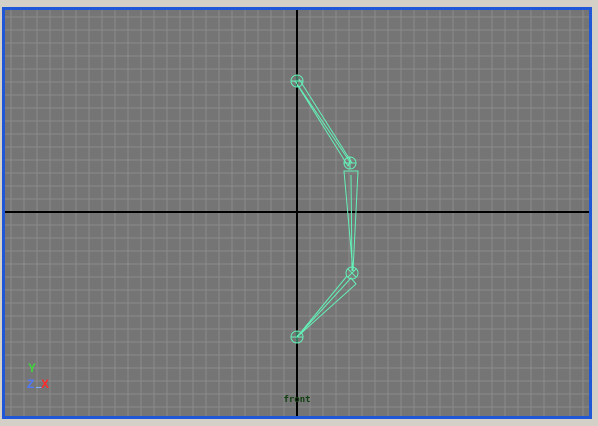 The height and width of the screenshot is (426, 598). Describe the element at coordinates (297, 400) in the screenshot. I see `camera-name-label: front` at that location.